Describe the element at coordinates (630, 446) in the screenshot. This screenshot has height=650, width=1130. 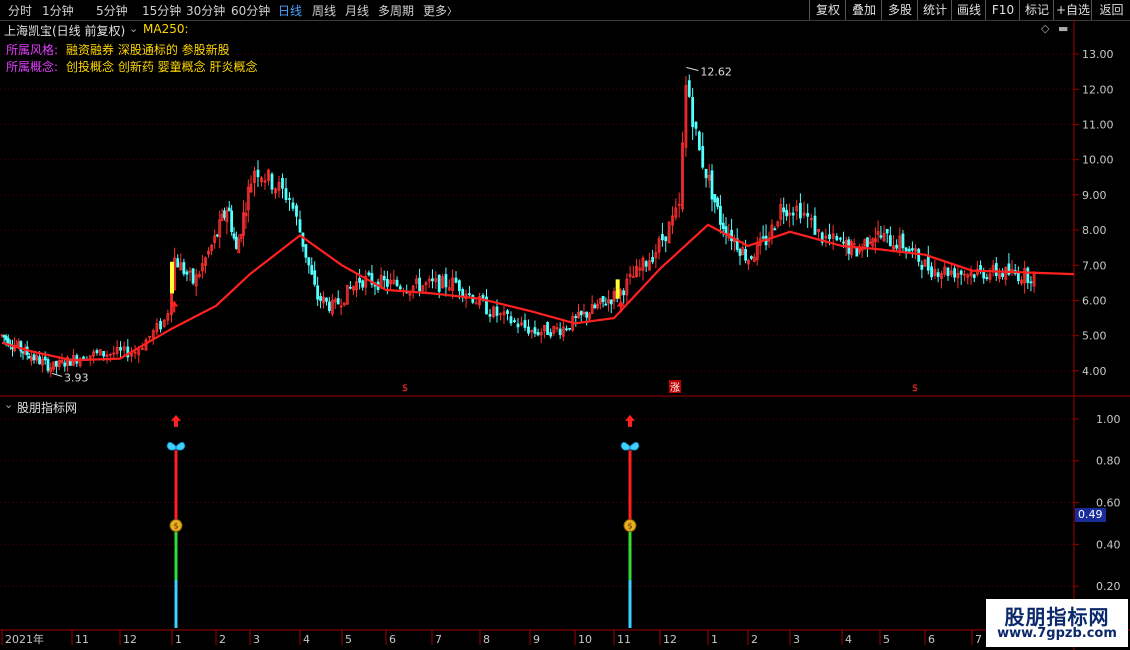
I see `butterfly-icon` at that location.